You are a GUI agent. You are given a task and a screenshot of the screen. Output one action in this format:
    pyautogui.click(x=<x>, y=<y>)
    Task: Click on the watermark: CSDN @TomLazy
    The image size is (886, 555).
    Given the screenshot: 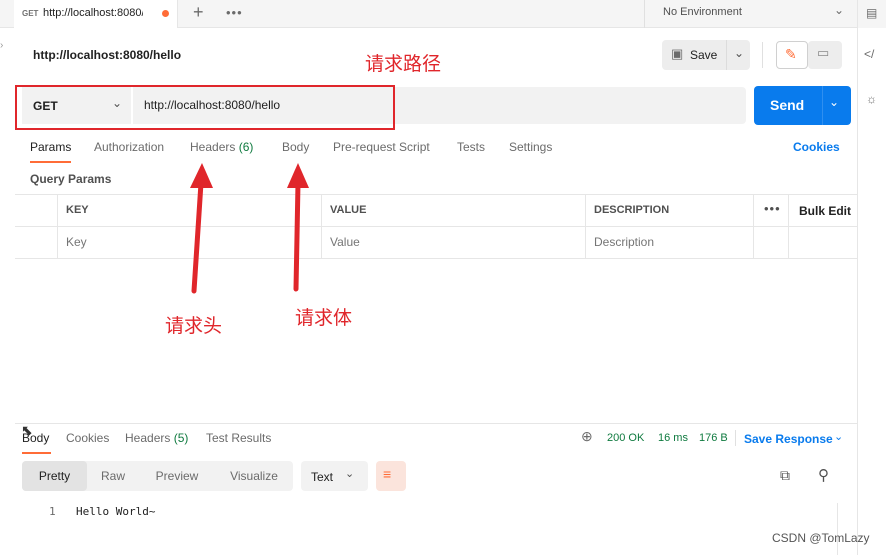 What is the action you would take?
    pyautogui.click(x=821, y=538)
    